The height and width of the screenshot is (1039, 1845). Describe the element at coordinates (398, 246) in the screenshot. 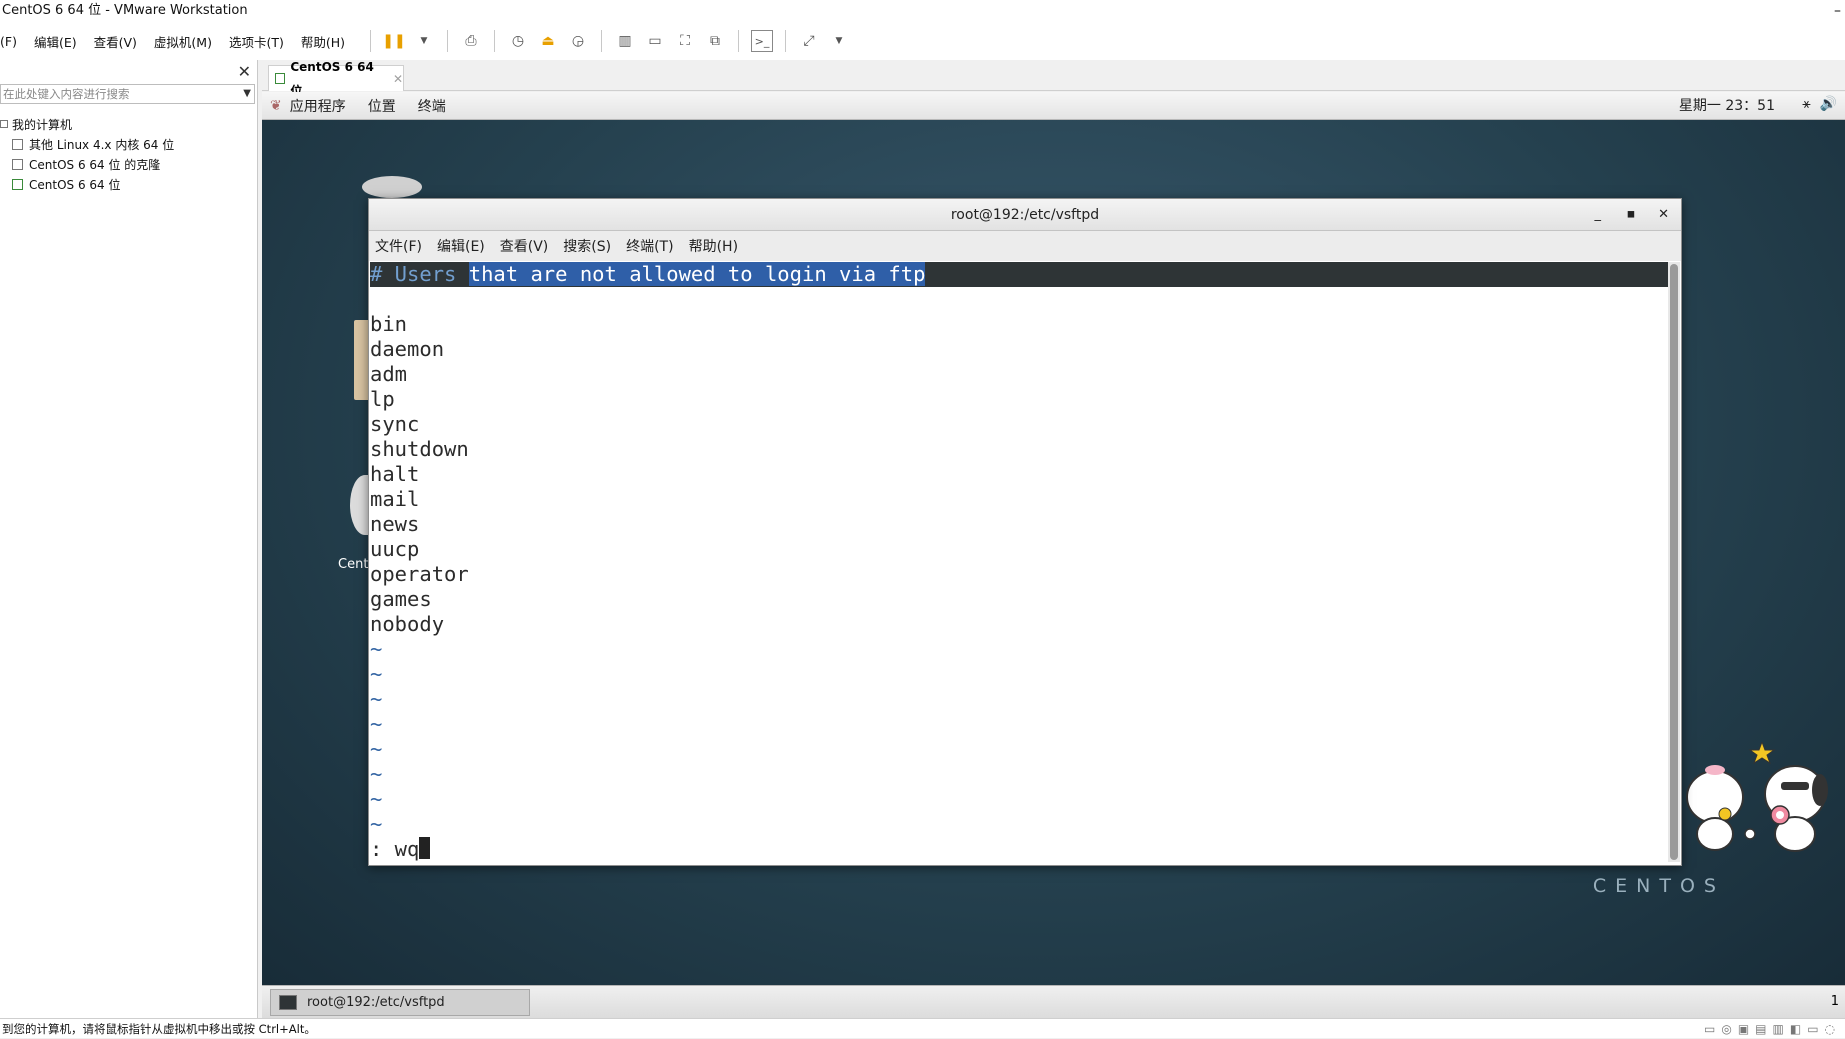

I see `menu-file: 文件(F)` at that location.